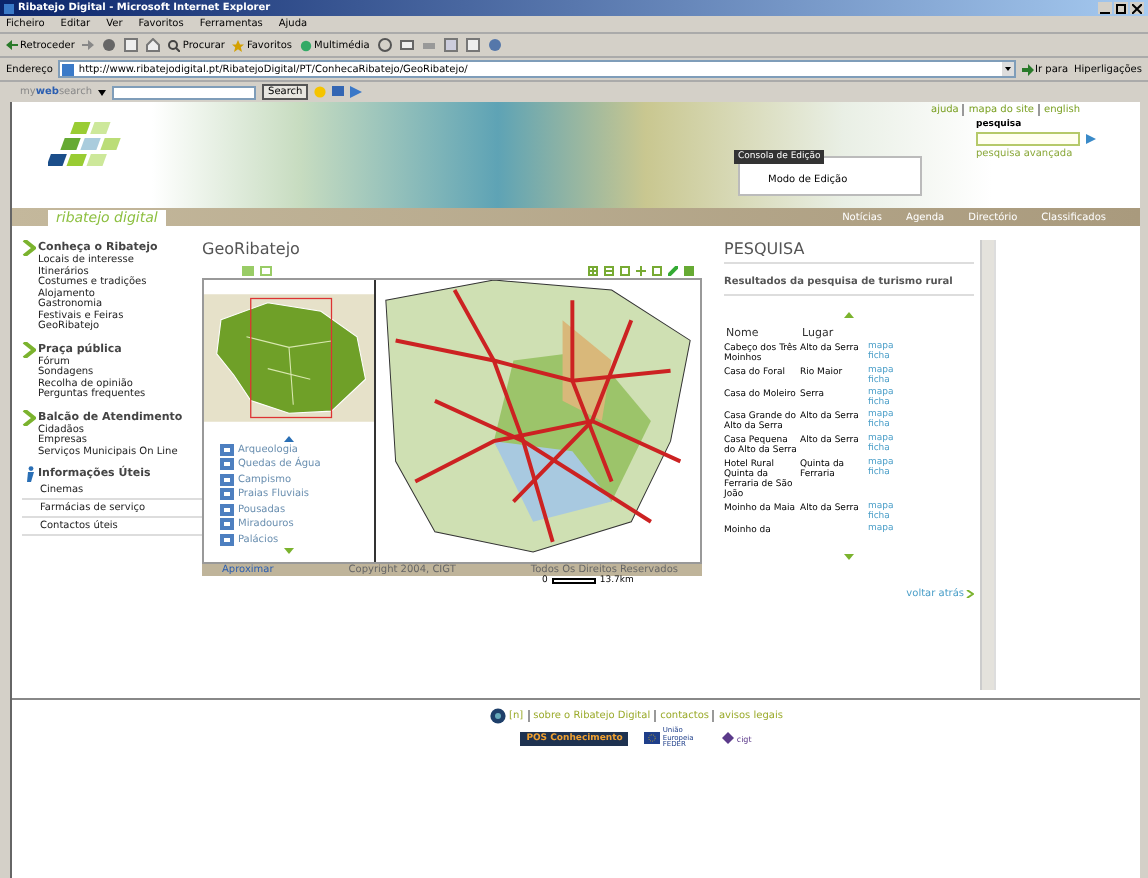  I want to click on page-icon, so click(68, 69).